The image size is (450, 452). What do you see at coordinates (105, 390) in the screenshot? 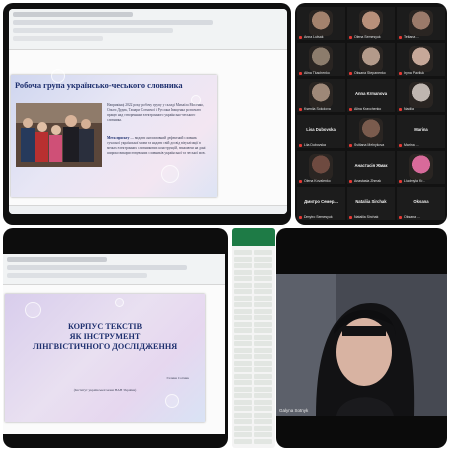
I see `slide-affiliation: (Інститут української мови НАН України)` at bounding box center [105, 390].